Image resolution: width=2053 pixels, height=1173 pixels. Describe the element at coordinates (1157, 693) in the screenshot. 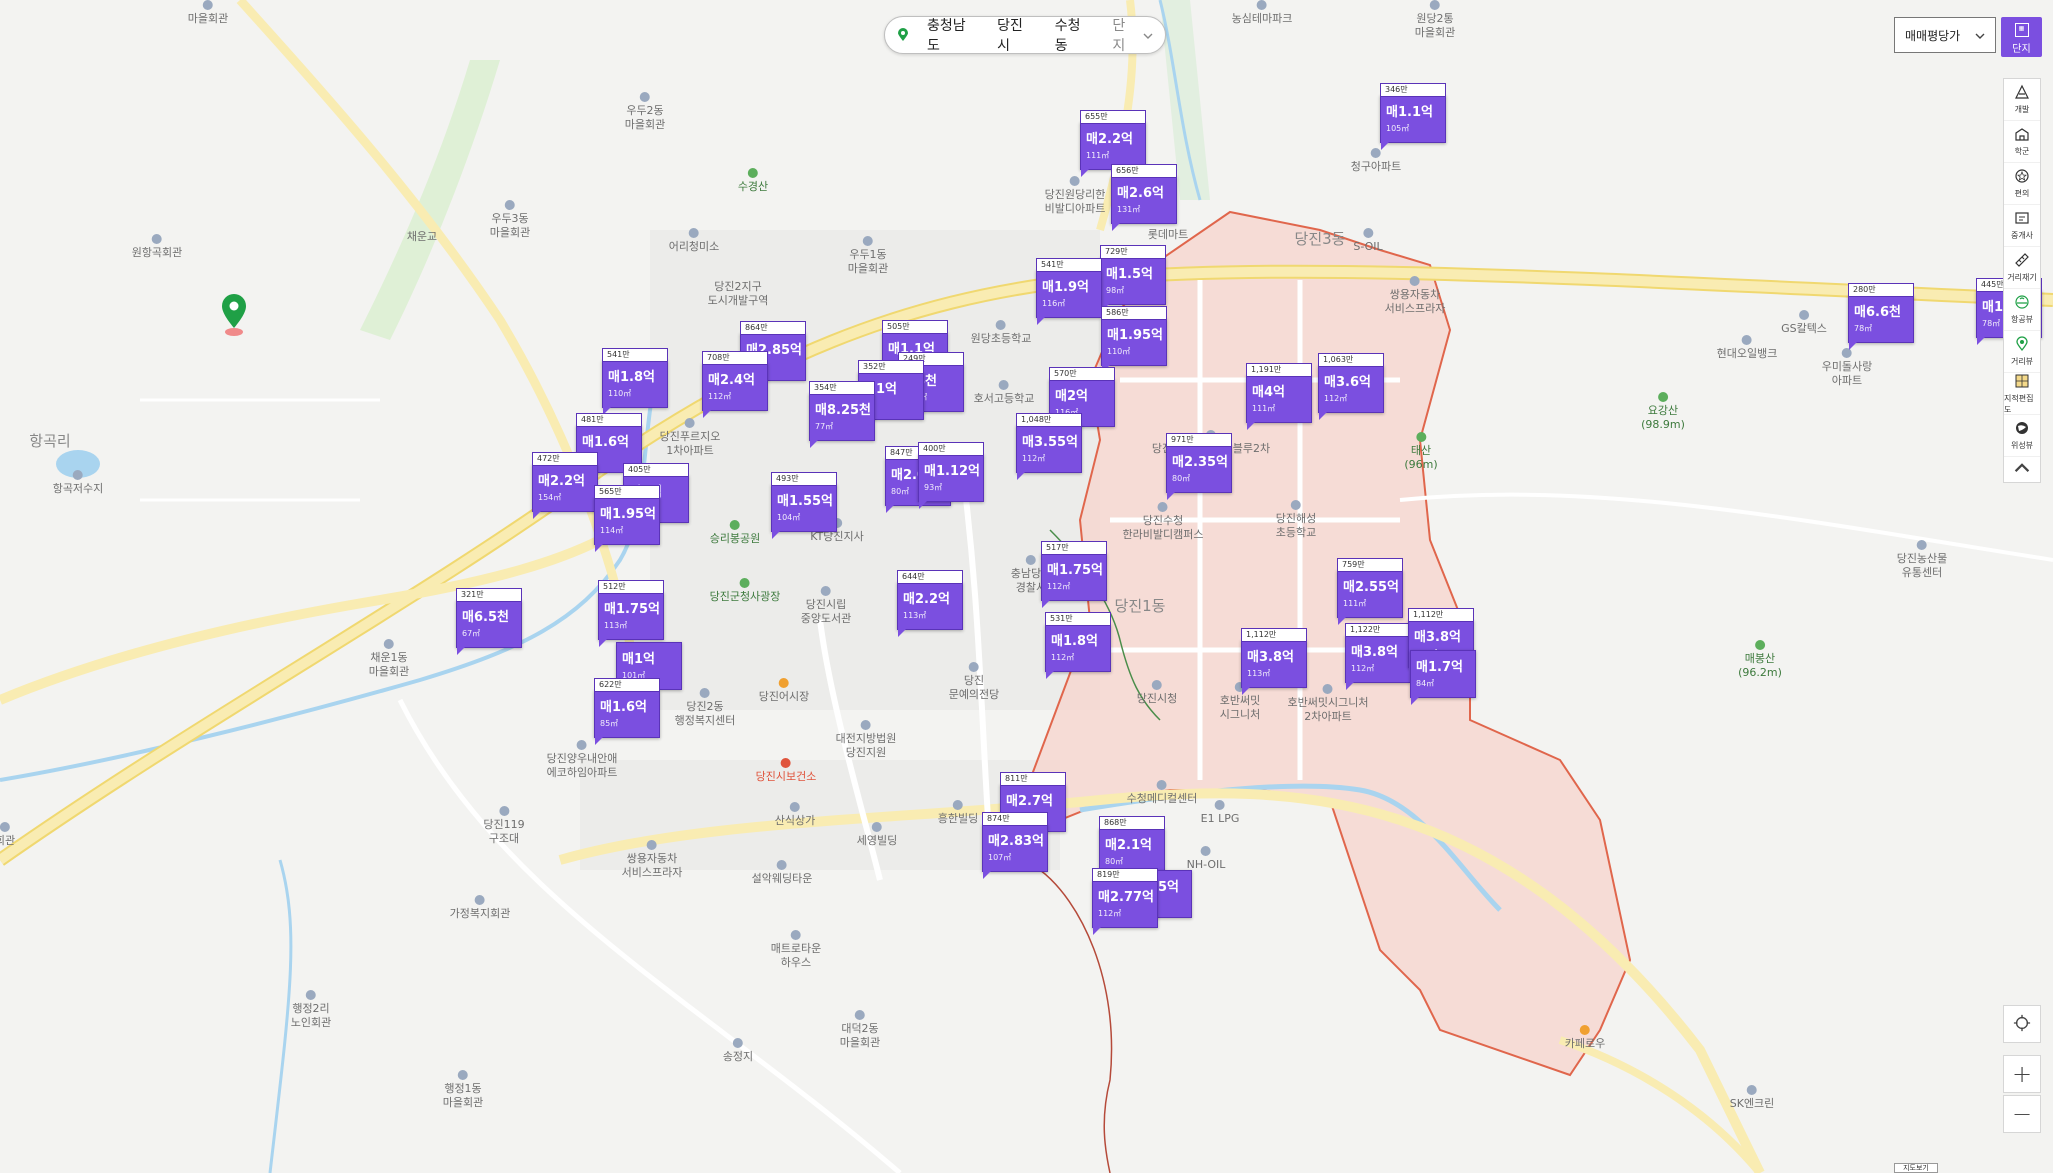

I see `place-label: 당진시청` at that location.